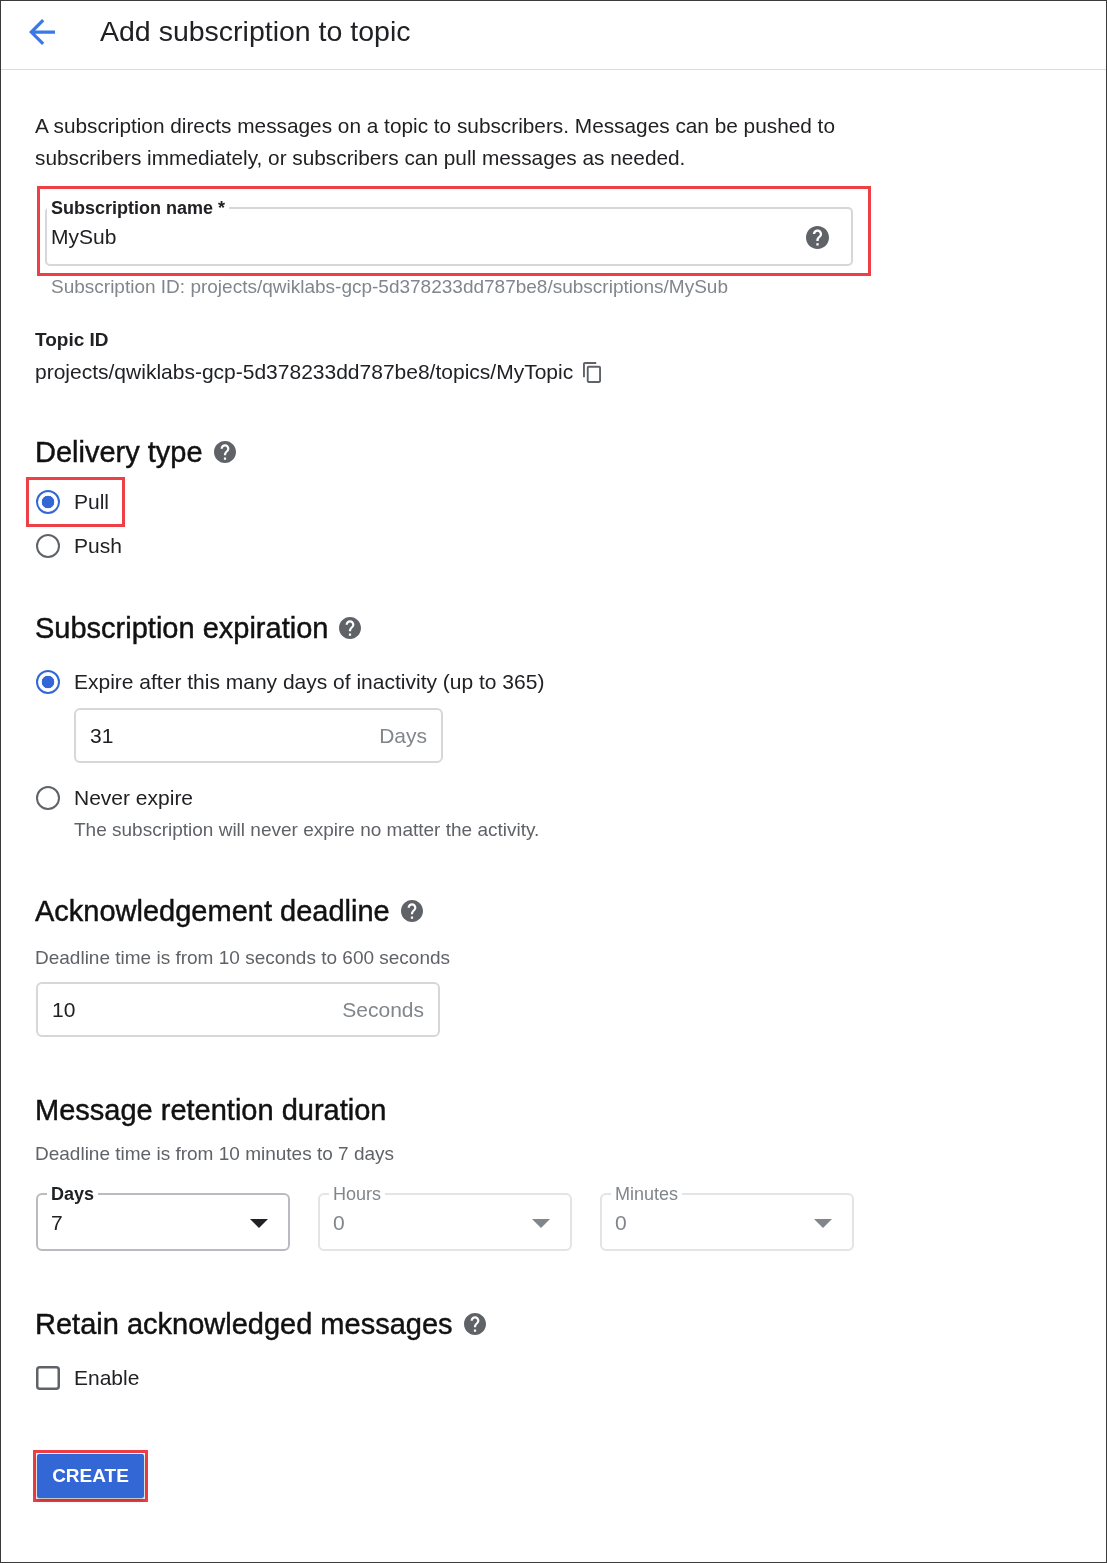 This screenshot has height=1563, width=1107. Describe the element at coordinates (42, 32) in the screenshot. I see `back-button` at that location.